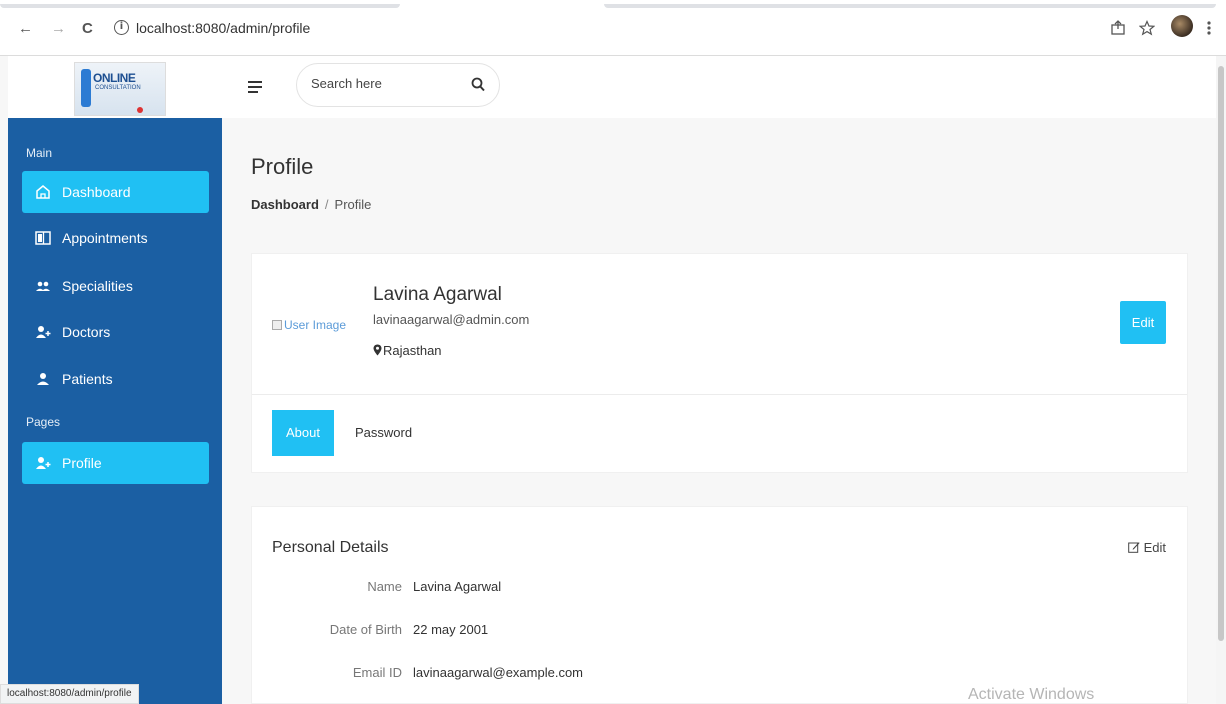 Image resolution: width=1226 pixels, height=704 pixels. I want to click on reload-button: C, so click(87, 29).